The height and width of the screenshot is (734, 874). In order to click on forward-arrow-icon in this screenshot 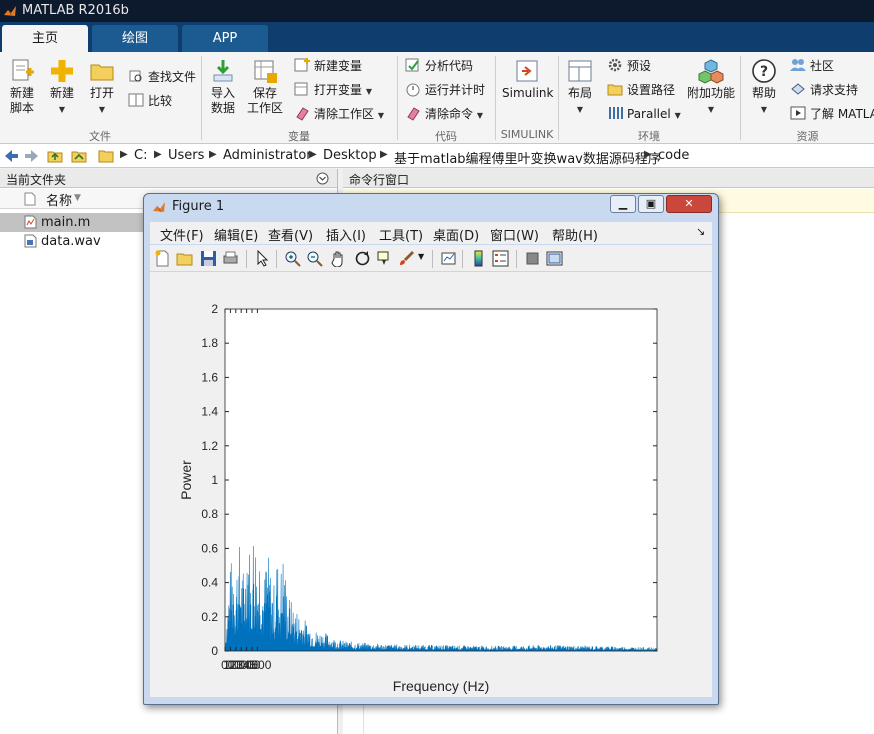, I will do `click(32, 156)`.